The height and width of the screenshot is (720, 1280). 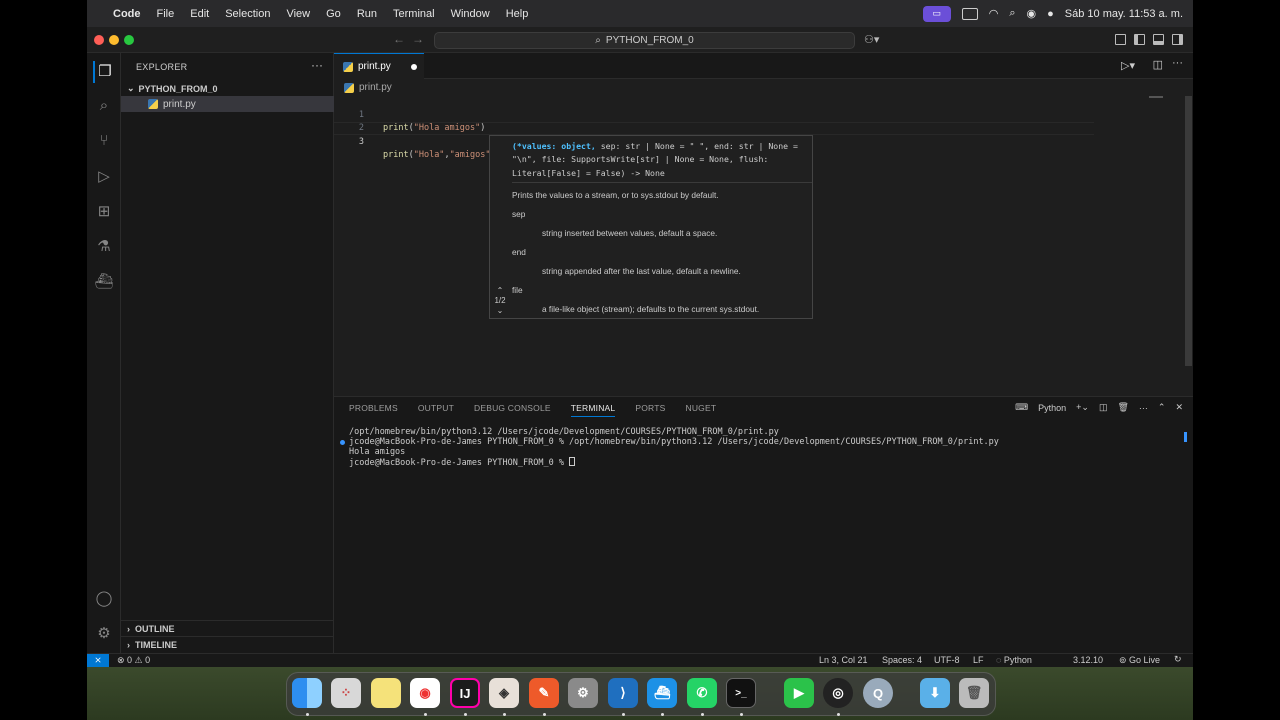 What do you see at coordinates (623, 693) in the screenshot?
I see `vscode-icon: ⟩` at bounding box center [623, 693].